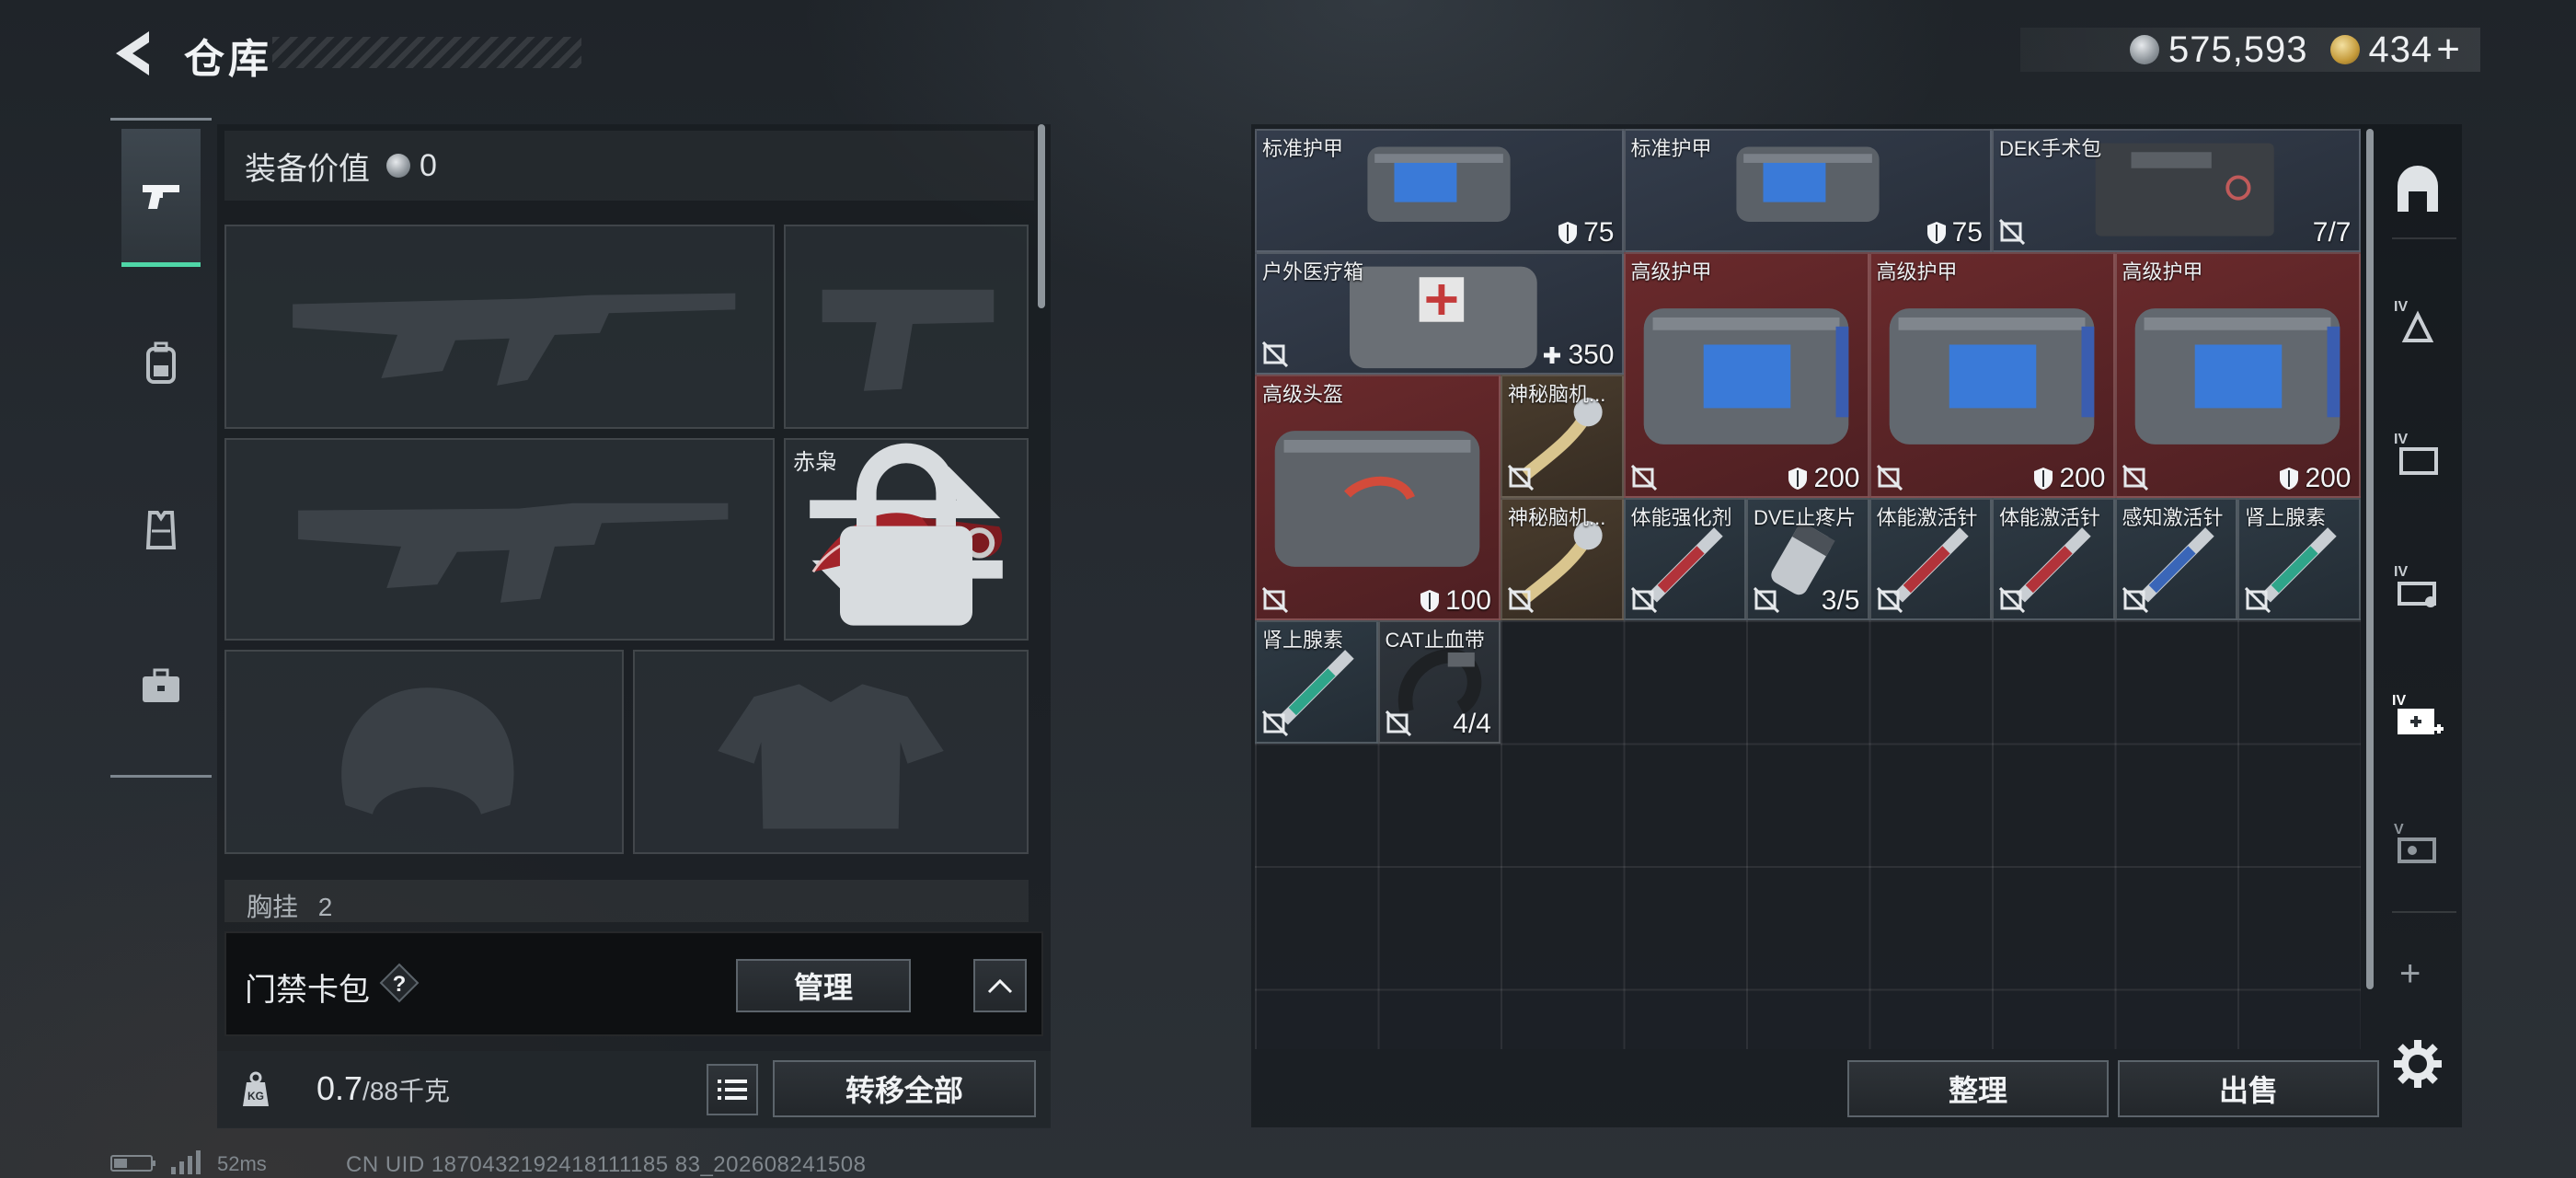  What do you see at coordinates (2286, 517) in the screenshot?
I see `item-name: 肾上腺素` at bounding box center [2286, 517].